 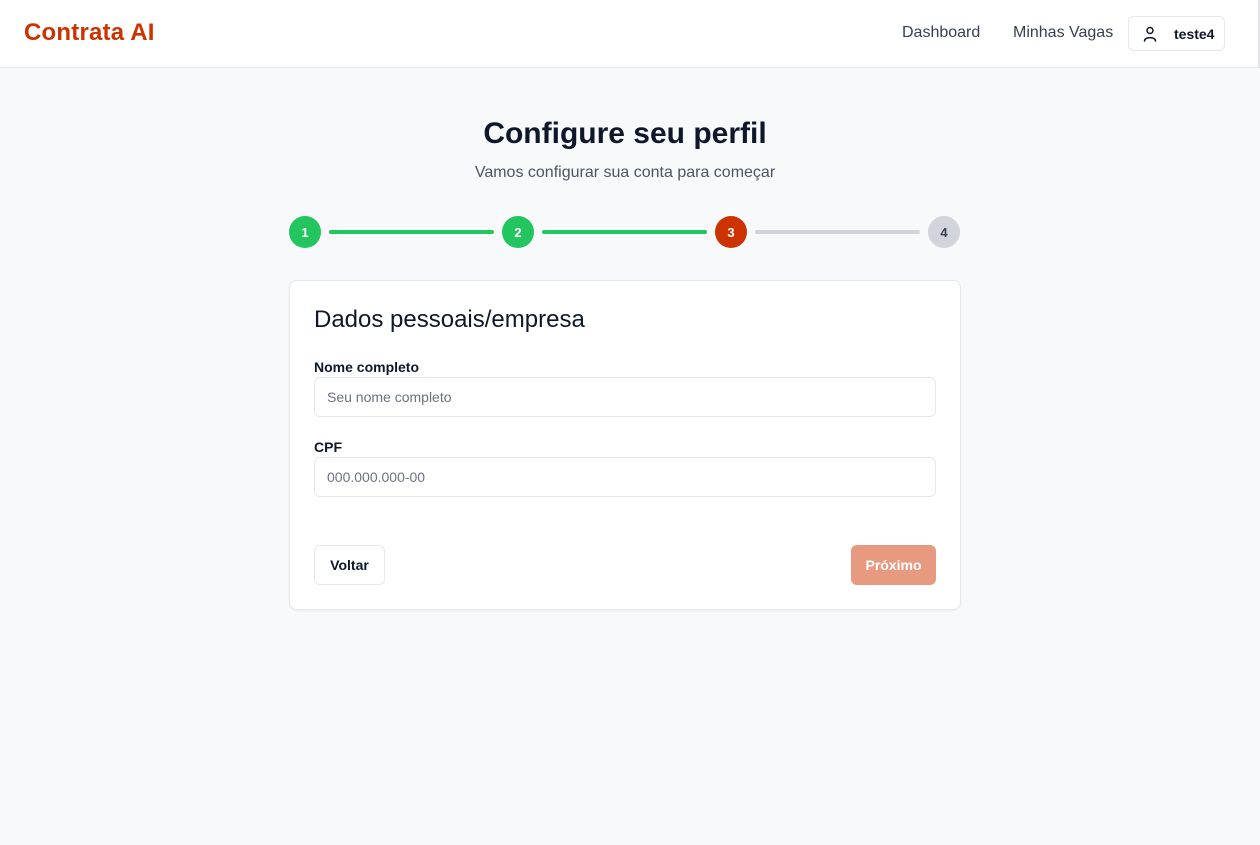 I want to click on nome-input, so click(x=625, y=397).